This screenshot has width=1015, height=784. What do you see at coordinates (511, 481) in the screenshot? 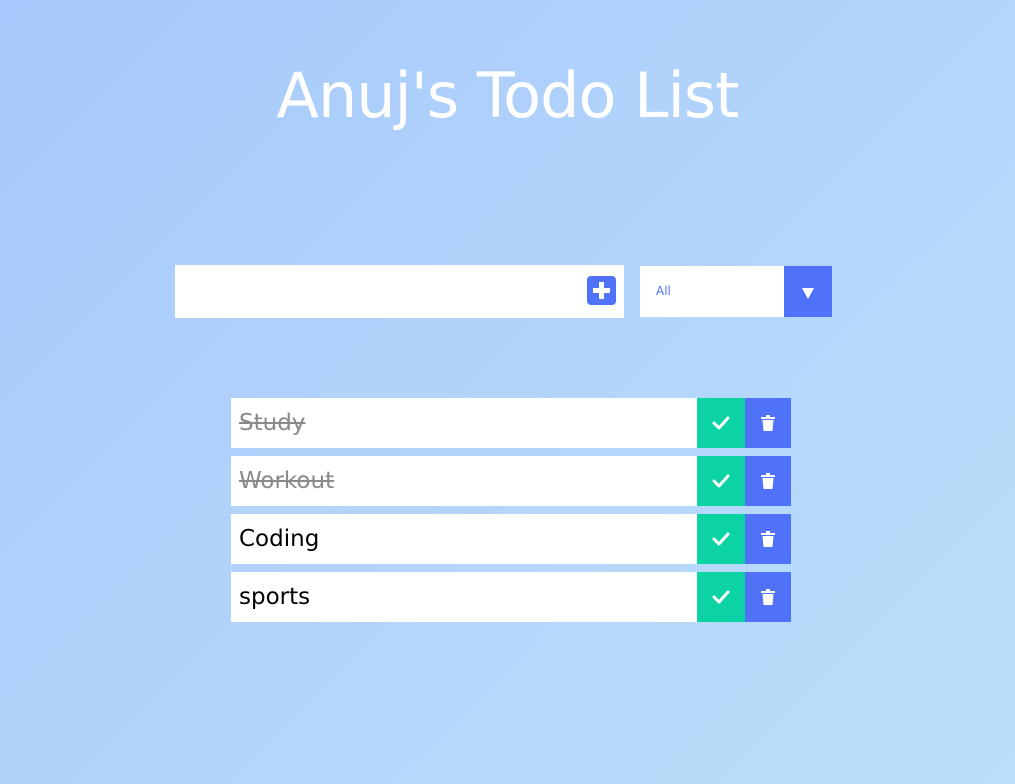
I see `todo-item: Workout` at bounding box center [511, 481].